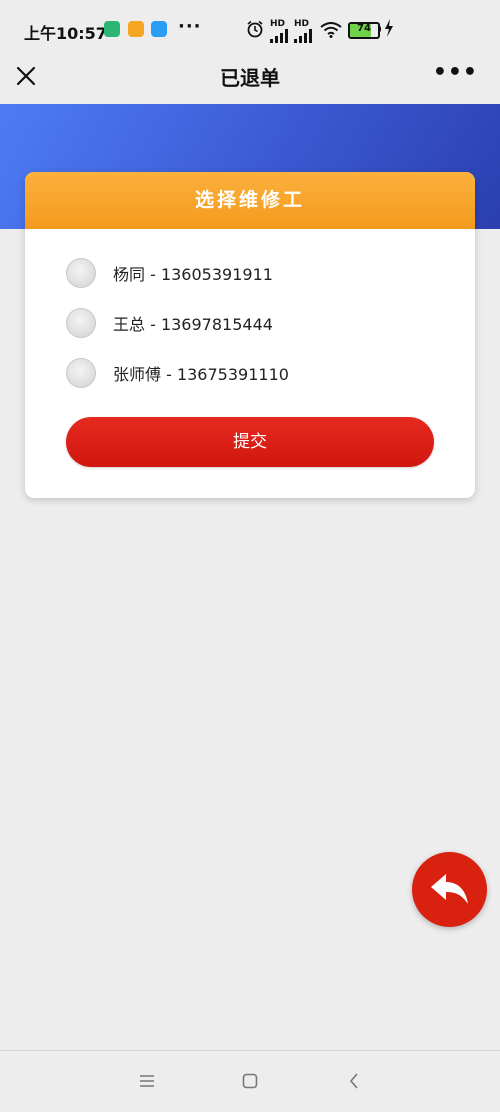 This screenshot has width=500, height=1112. I want to click on signal-2: HD, so click(303, 31).